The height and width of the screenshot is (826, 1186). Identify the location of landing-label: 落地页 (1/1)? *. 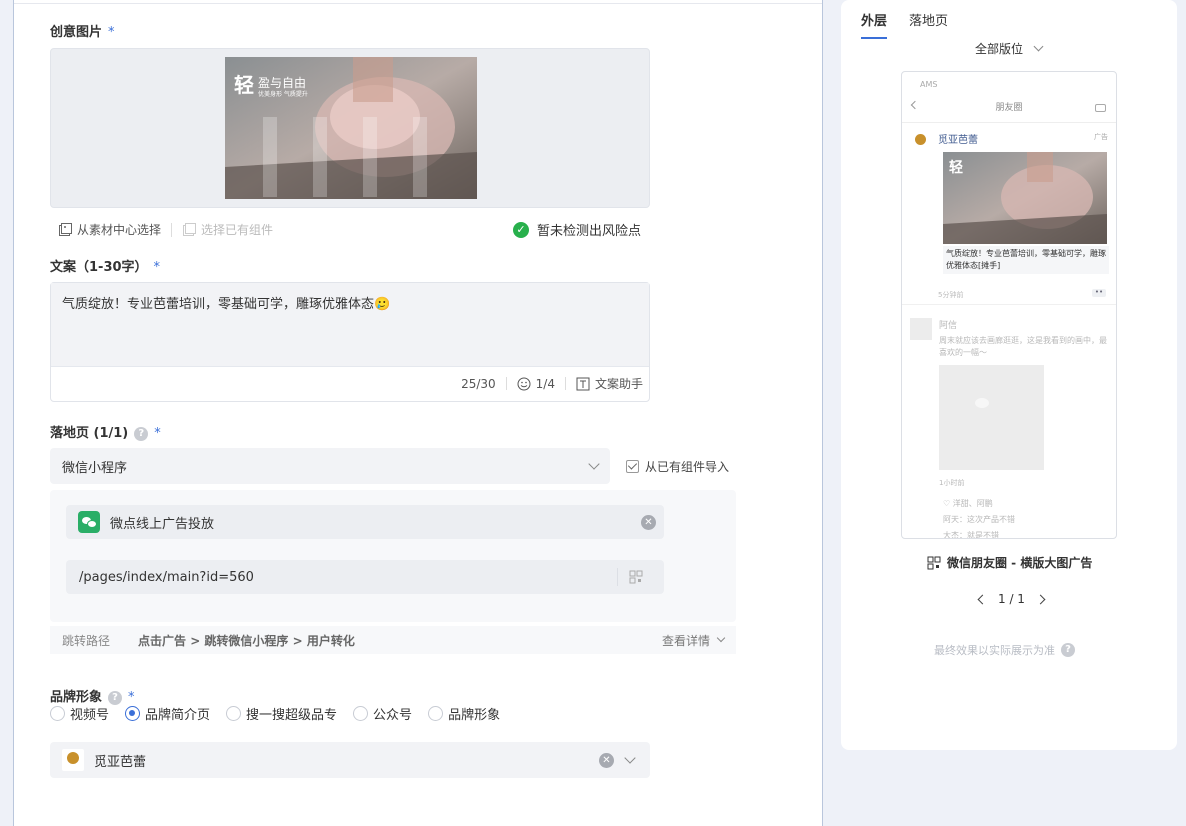
(105, 431).